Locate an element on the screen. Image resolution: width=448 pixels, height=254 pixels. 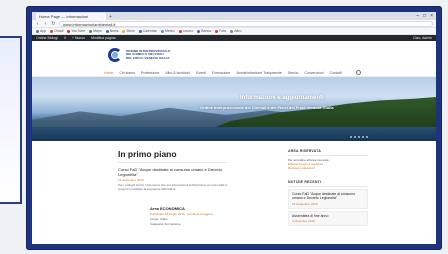
nav-item: Convenzioni is located at coordinates (313, 73).